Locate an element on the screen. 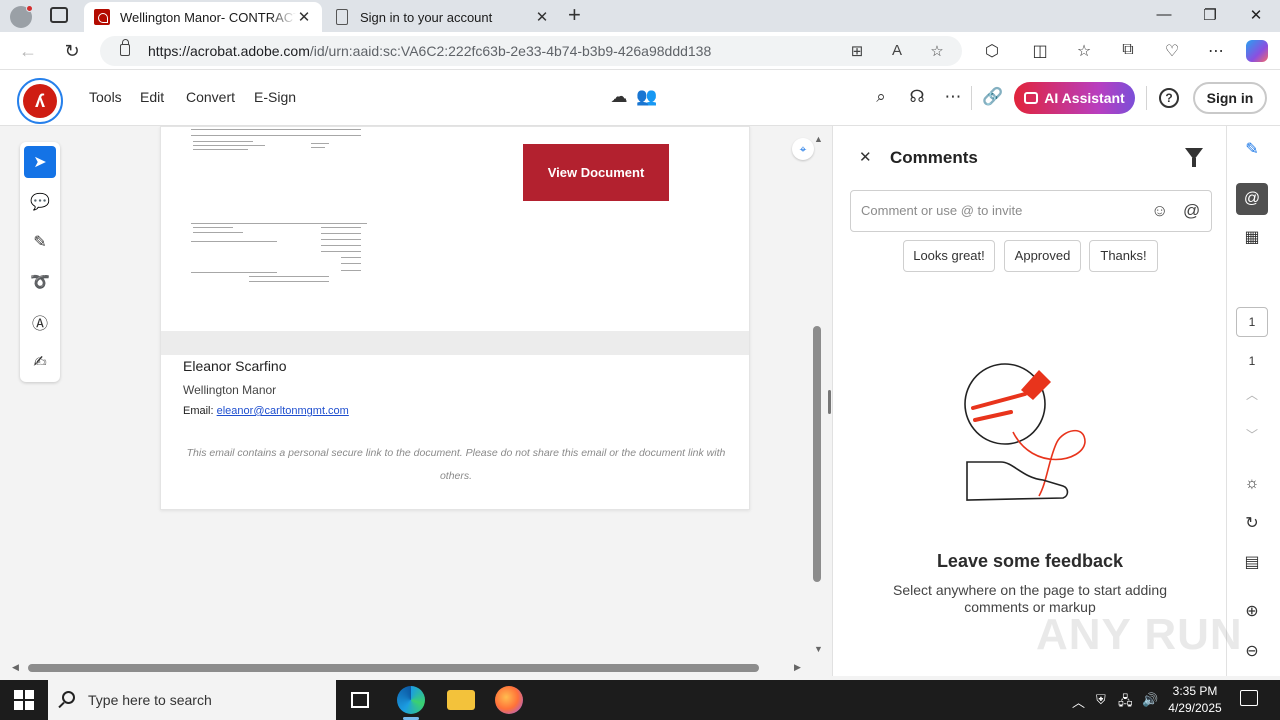 This screenshot has width=1280, height=720. scroll-down-arrow-icon: ▼ is located at coordinates (818, 649).